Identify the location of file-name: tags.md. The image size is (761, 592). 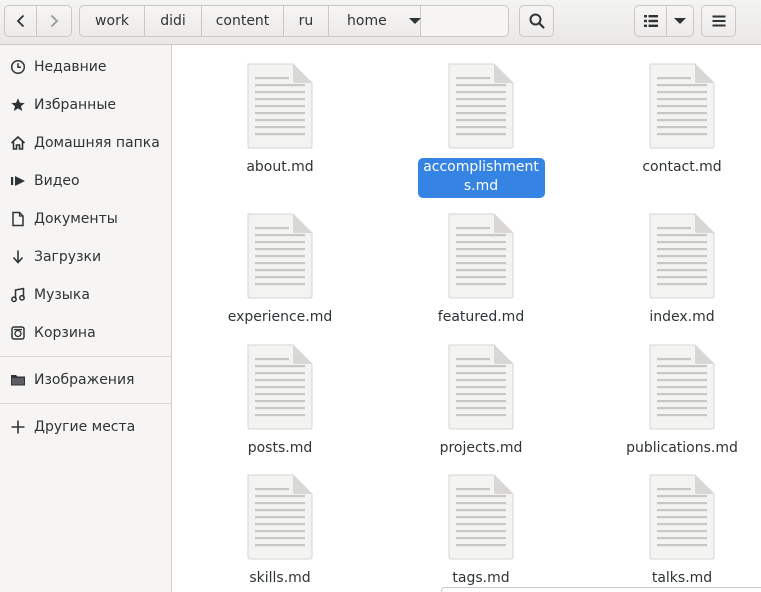
(481, 578).